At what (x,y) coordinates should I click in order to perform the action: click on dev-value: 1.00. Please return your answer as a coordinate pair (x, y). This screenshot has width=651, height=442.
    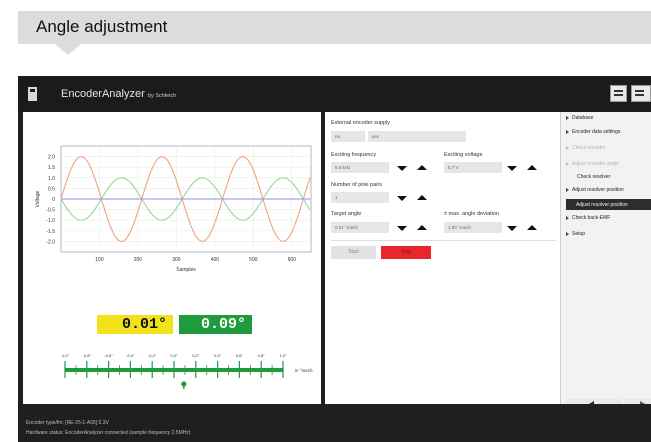
    Looking at the image, I should click on (452, 227).